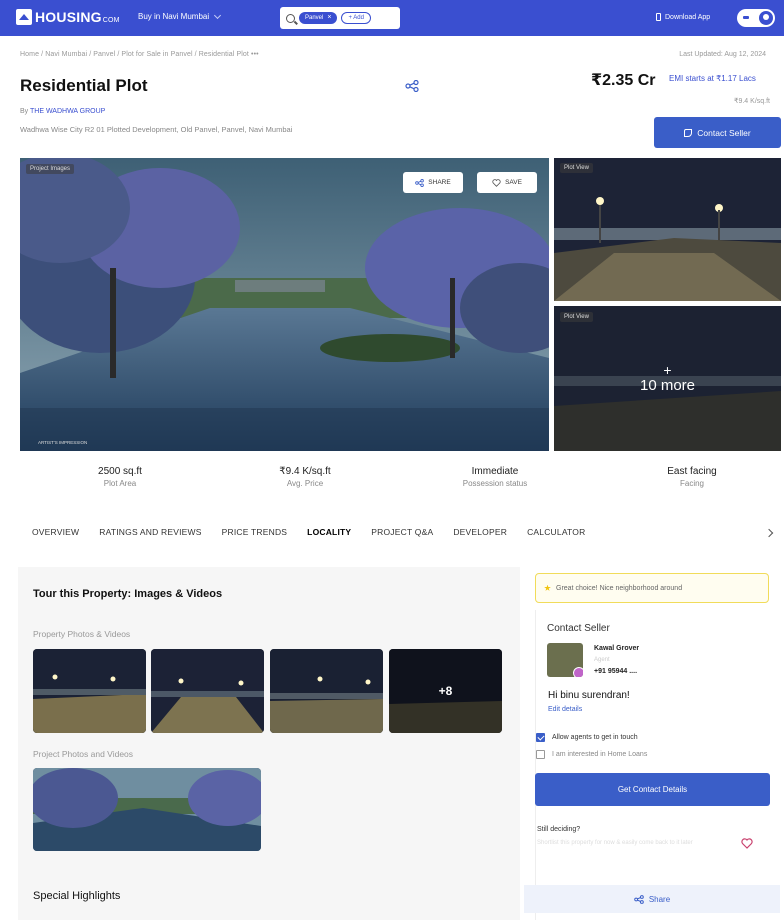 This screenshot has width=784, height=920. I want to click on stat-label: Plot Area, so click(120, 483).